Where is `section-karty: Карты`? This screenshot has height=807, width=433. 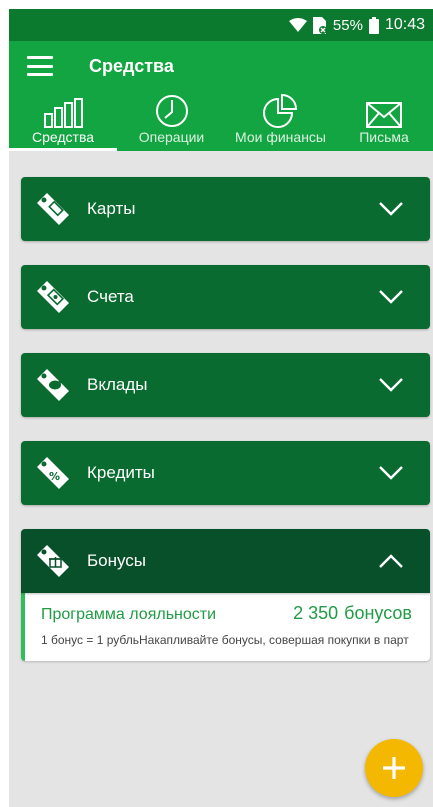
section-karty: Карты is located at coordinates (225, 209).